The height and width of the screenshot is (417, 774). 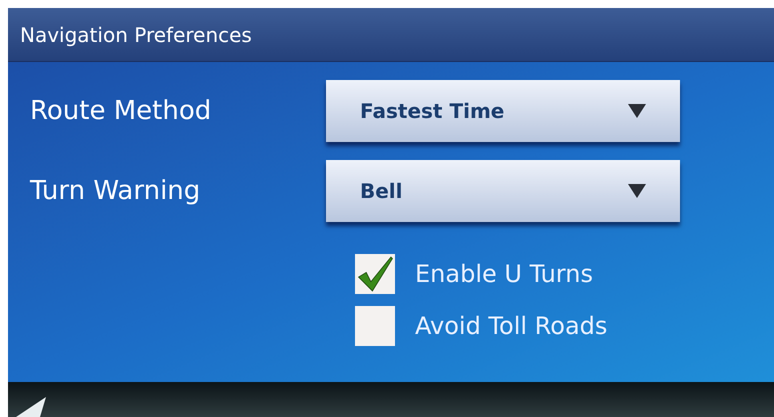 I want to click on window-title: Navigation Preferences, so click(x=136, y=35).